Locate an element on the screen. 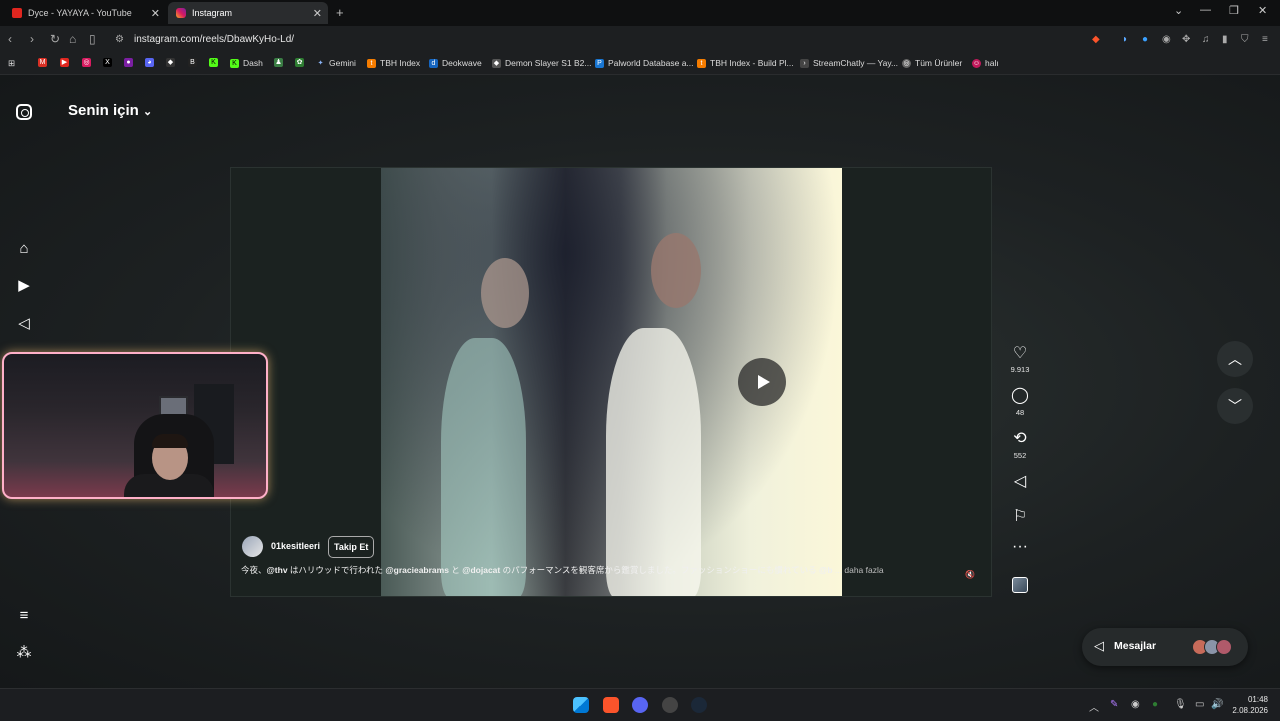 This screenshot has width=1280, height=721. tray-app-icon: ● is located at coordinates (1155, 704).